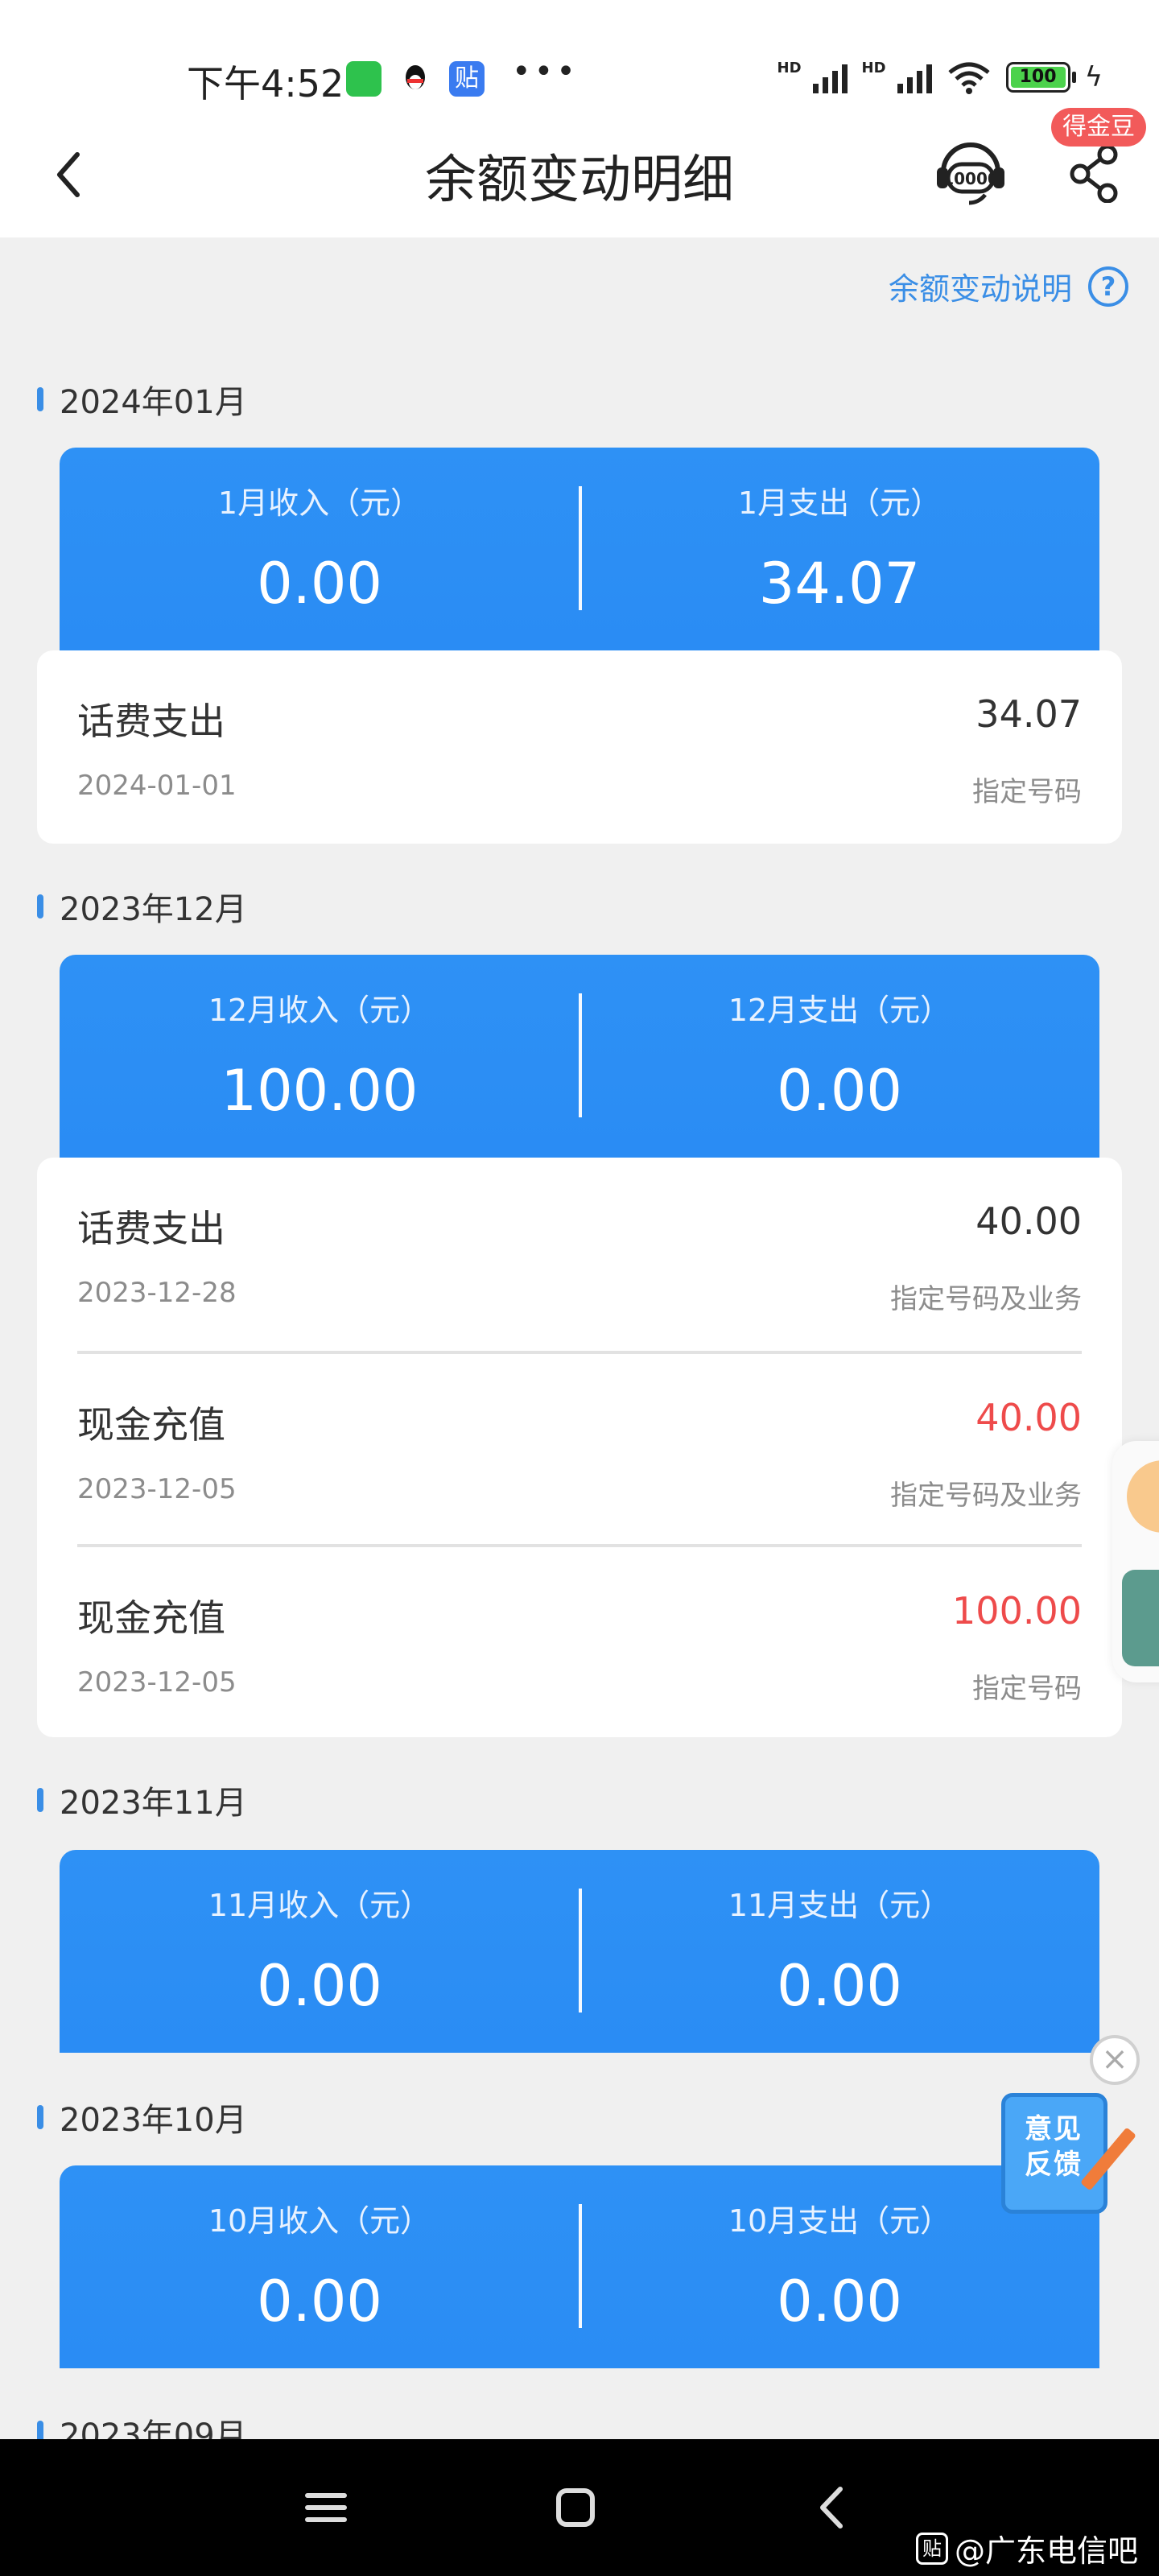  I want to click on promo-float-icon, so click(1143, 1496).